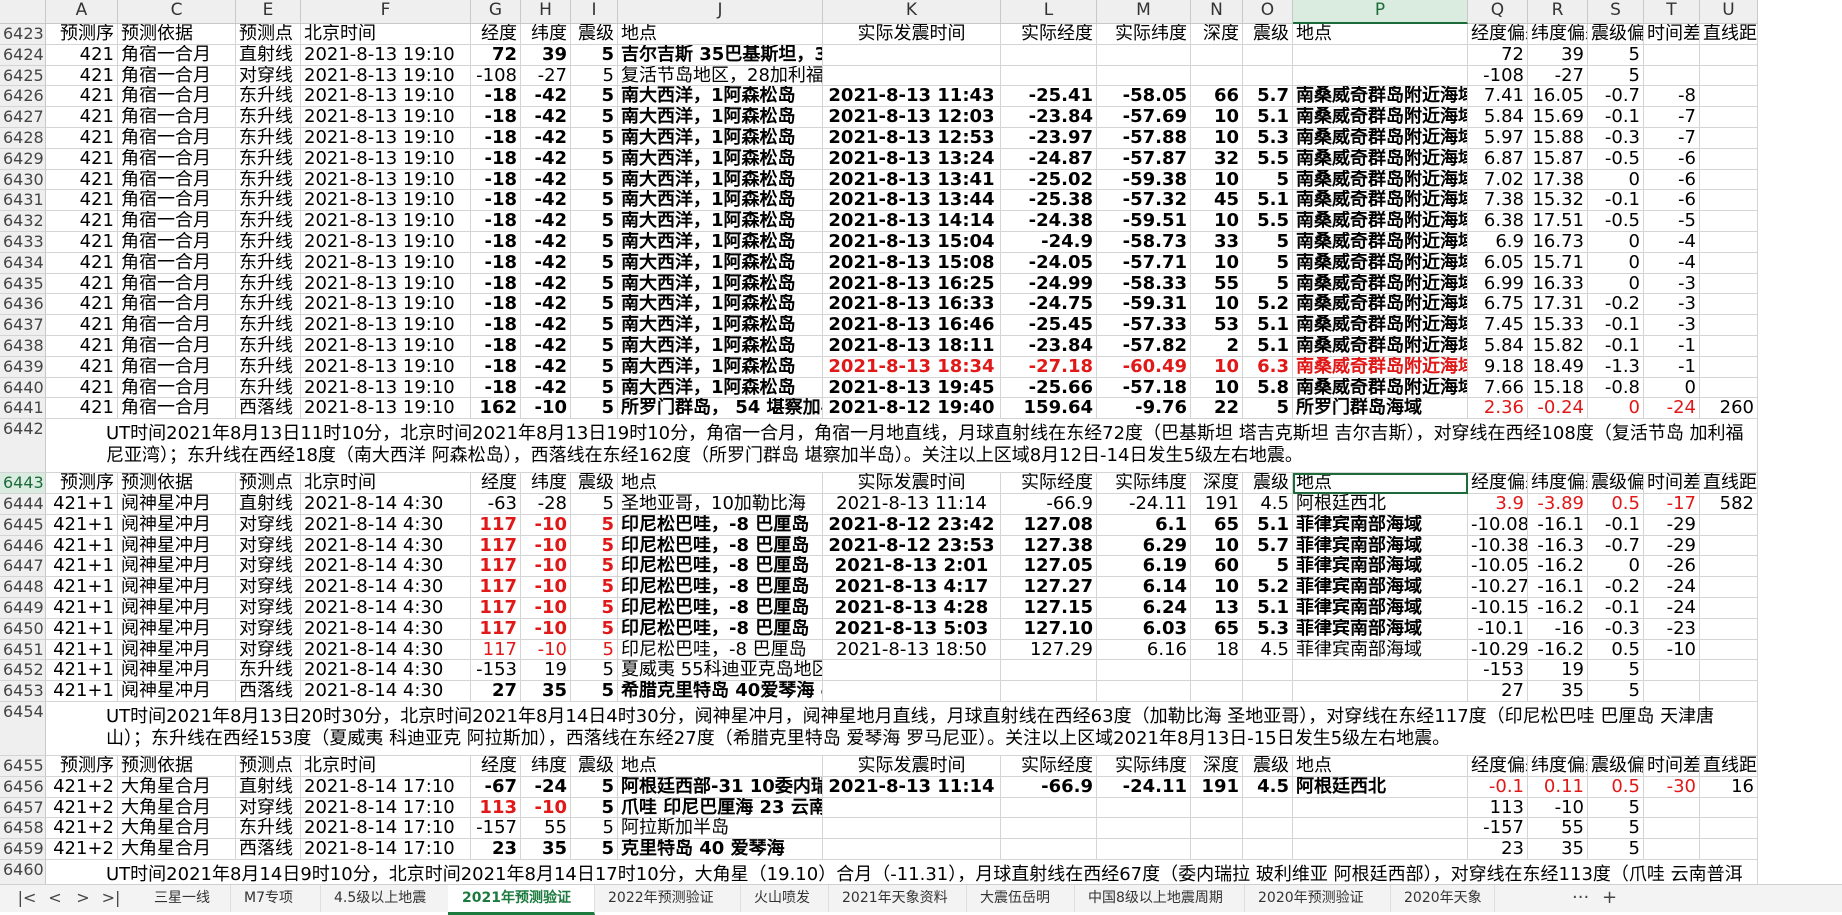  Describe the element at coordinates (720, 284) in the screenshot. I see `cell-J-6435: 南大西洋，1阿森松岛` at that location.